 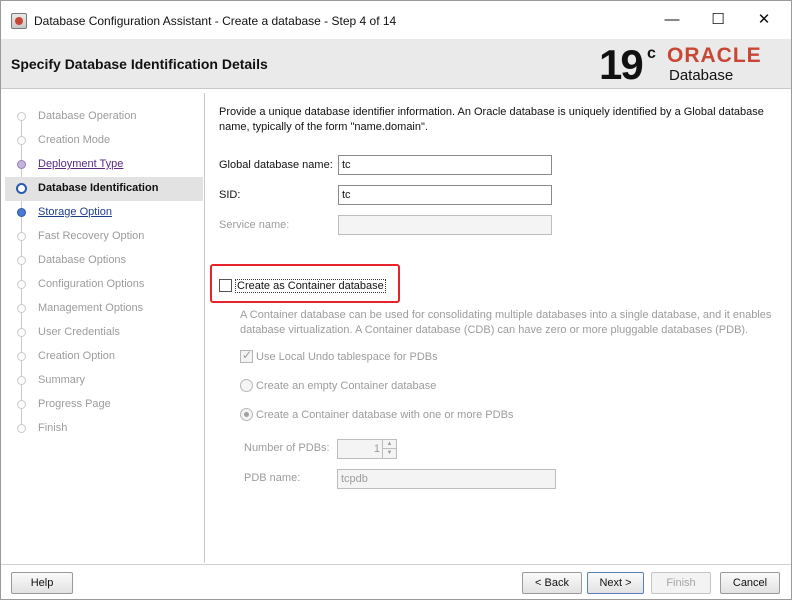 What do you see at coordinates (246, 355) in the screenshot?
I see `local-undo-checkbox` at bounding box center [246, 355].